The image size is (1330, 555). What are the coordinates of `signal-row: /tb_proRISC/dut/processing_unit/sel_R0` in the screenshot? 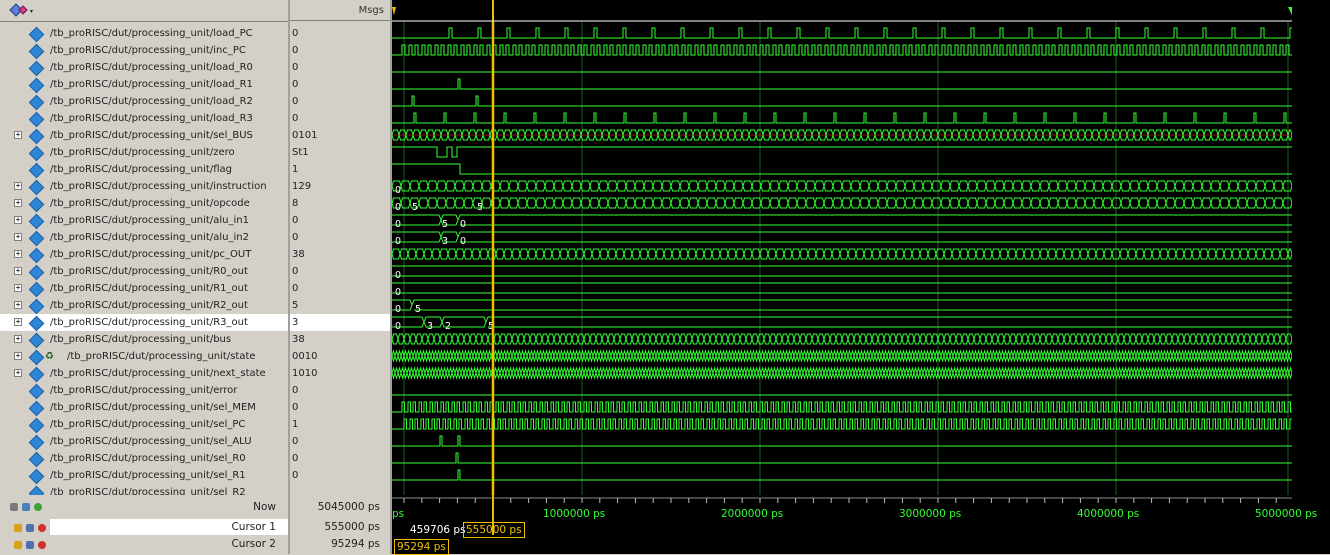 It's located at (144, 459).